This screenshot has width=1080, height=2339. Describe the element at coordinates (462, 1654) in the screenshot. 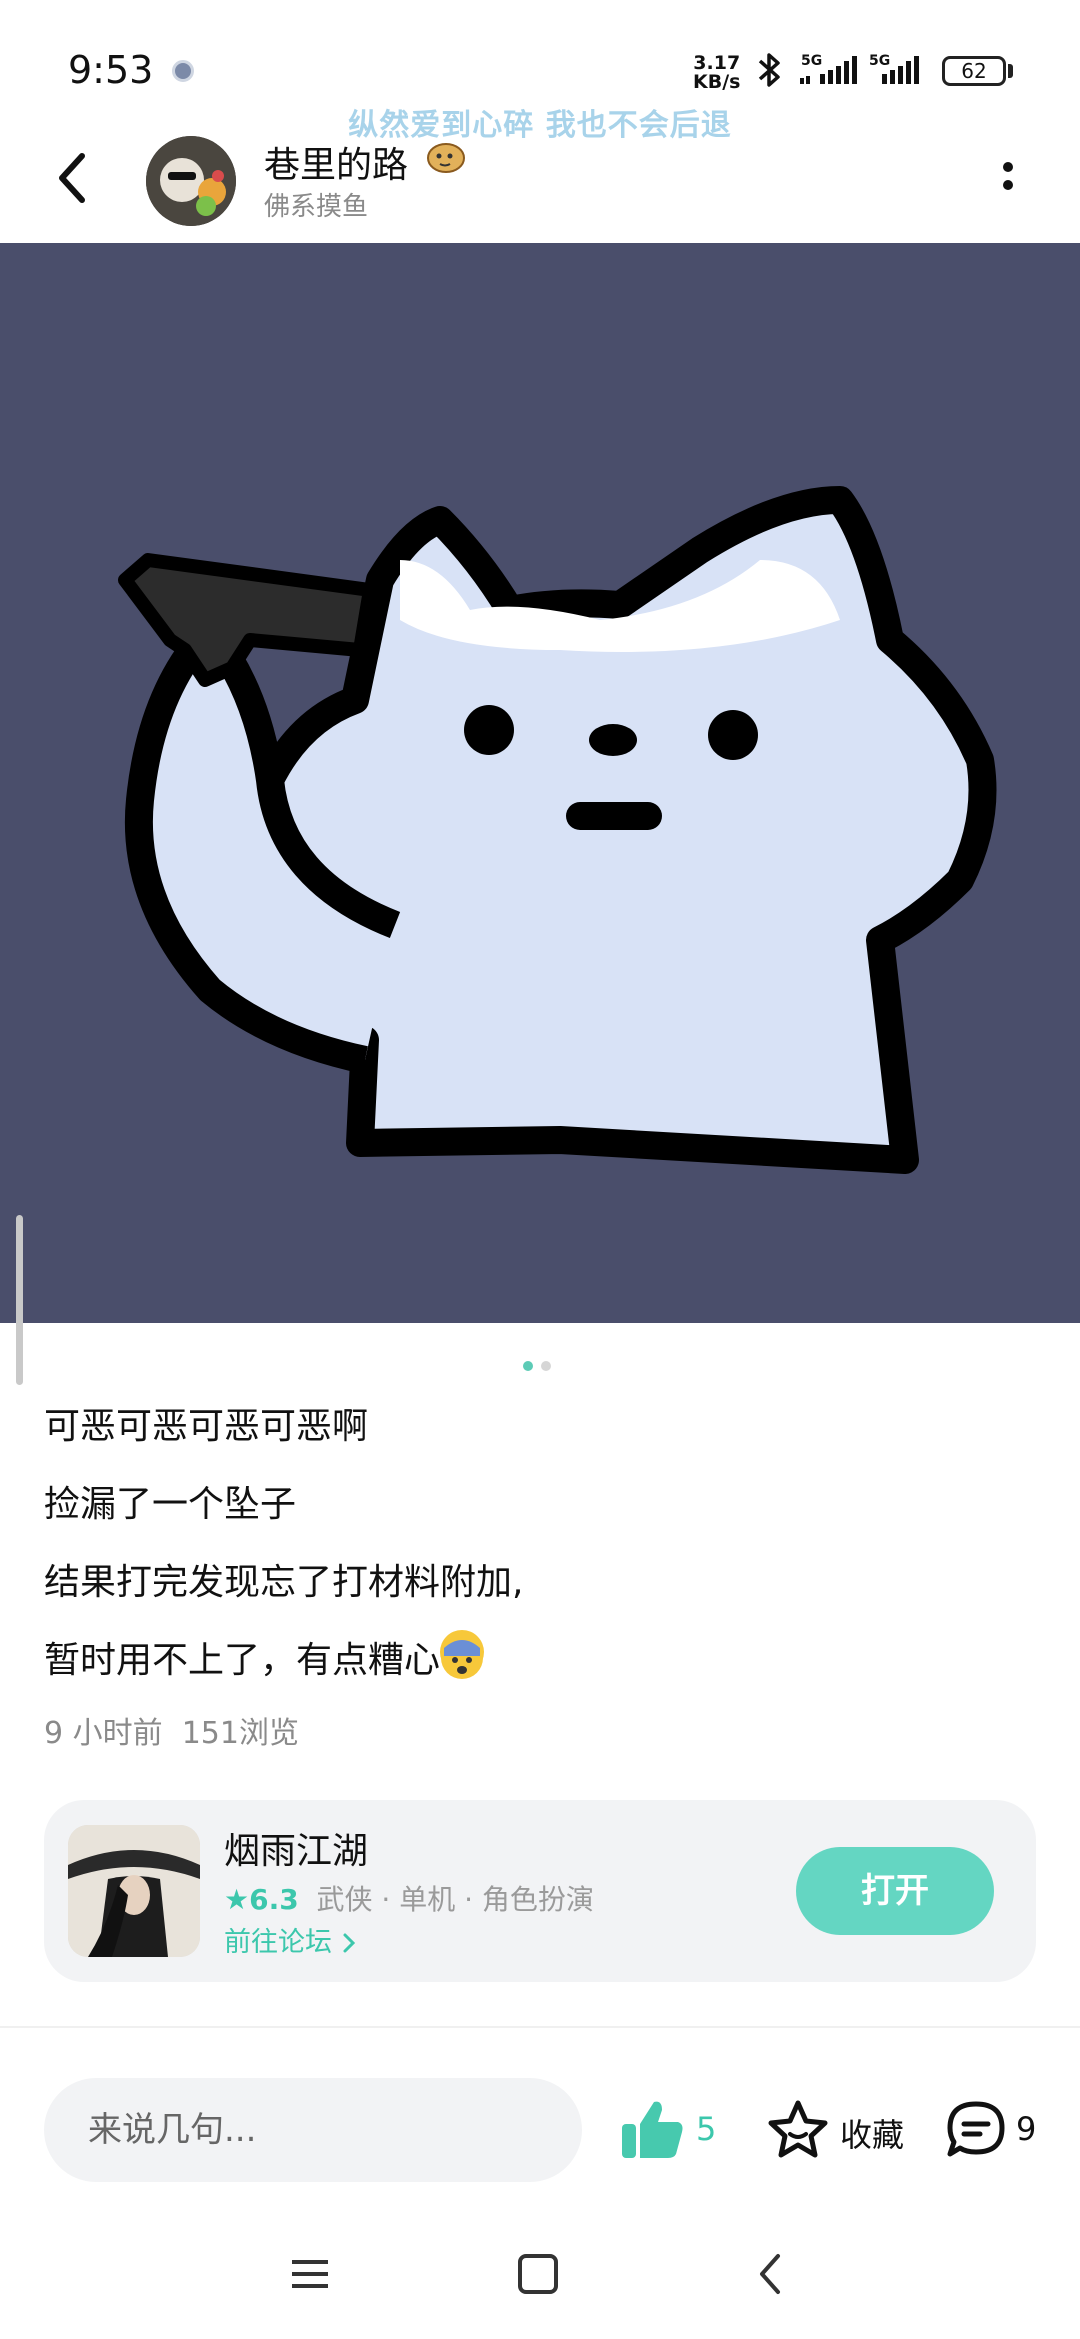

I see `scared-emoji-icon` at that location.